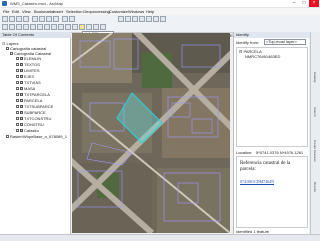 This screenshot has height=241, width=320. I want to click on menu-geoprocessing: Geoprocessing, so click(96, 11).